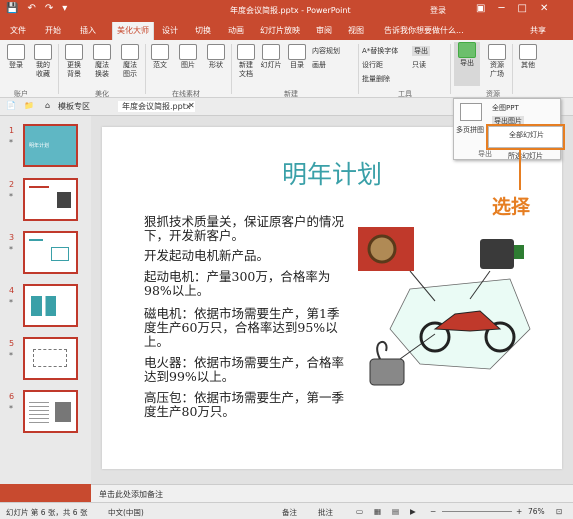  Describe the element at coordinates (477, 511) in the screenshot. I see `zoom-slider` at that location.